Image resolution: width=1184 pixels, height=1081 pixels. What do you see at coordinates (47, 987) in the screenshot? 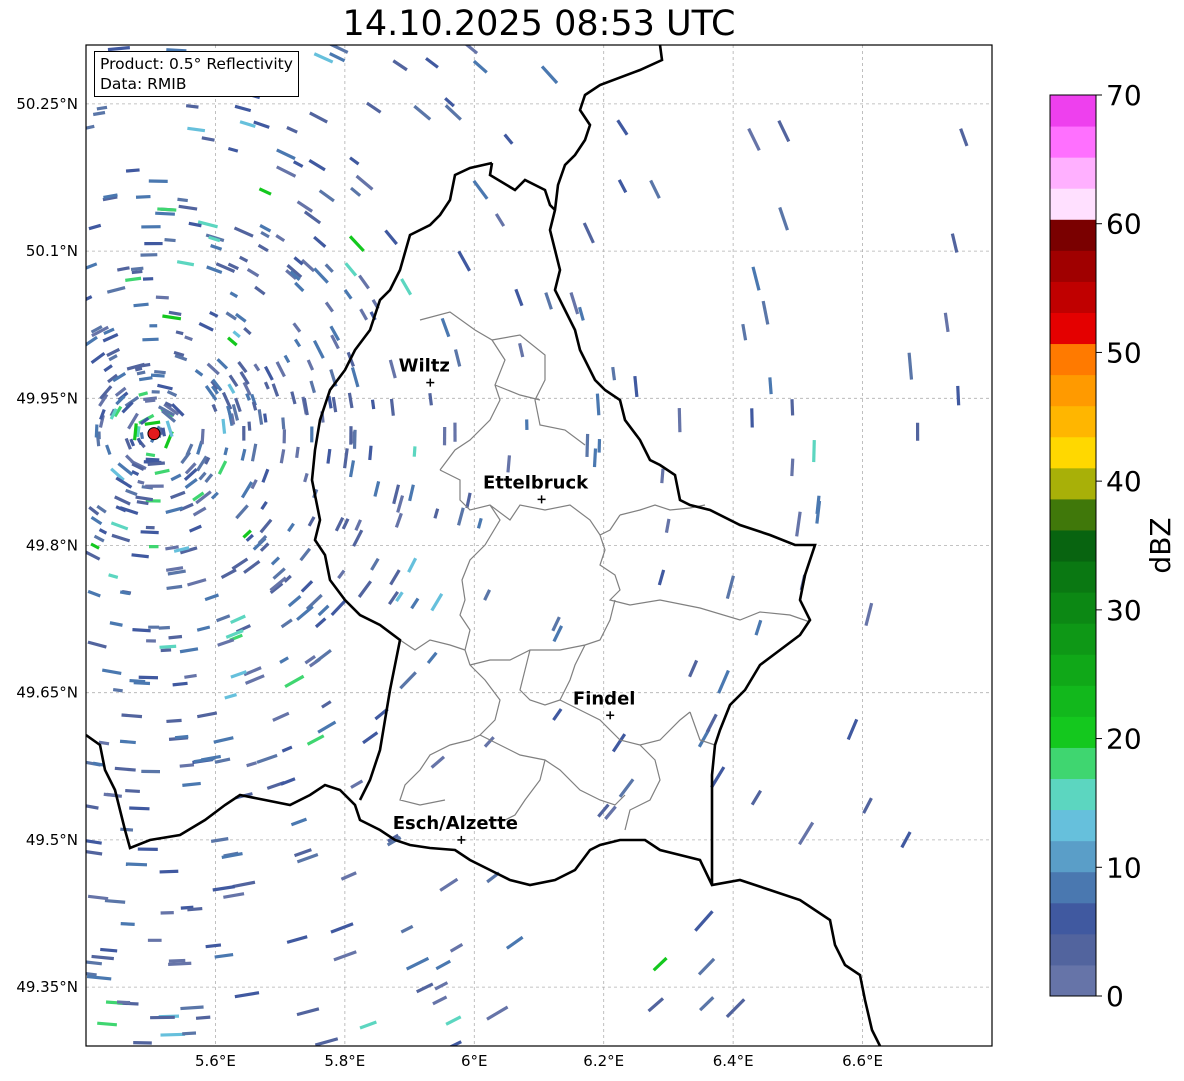
I see `lat-tick-label: 49.35°N` at bounding box center [47, 987].